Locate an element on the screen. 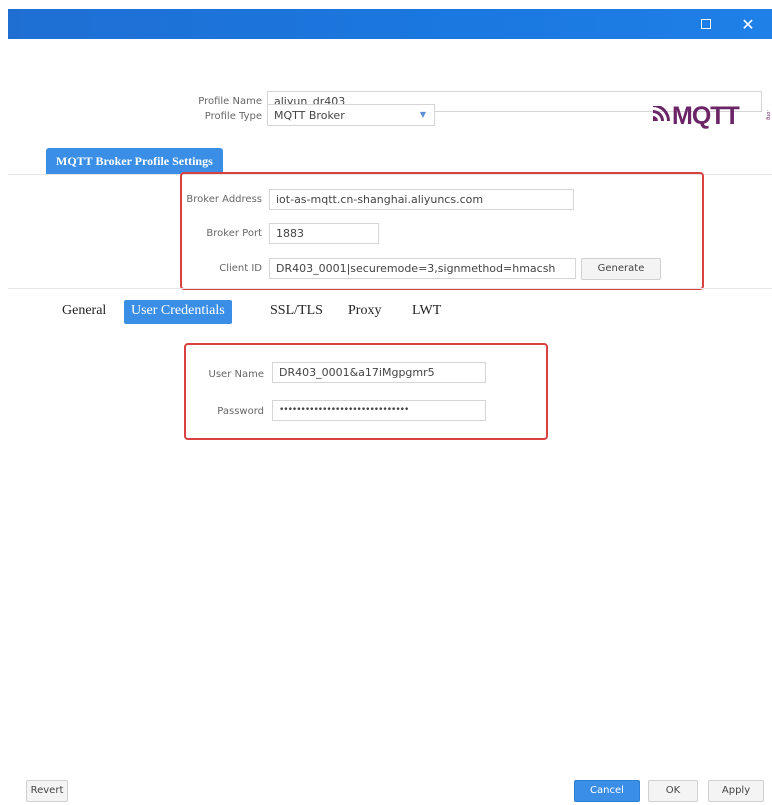 The width and height of the screenshot is (772, 805). mqtt-logo-text: MQTT is located at coordinates (706, 116).